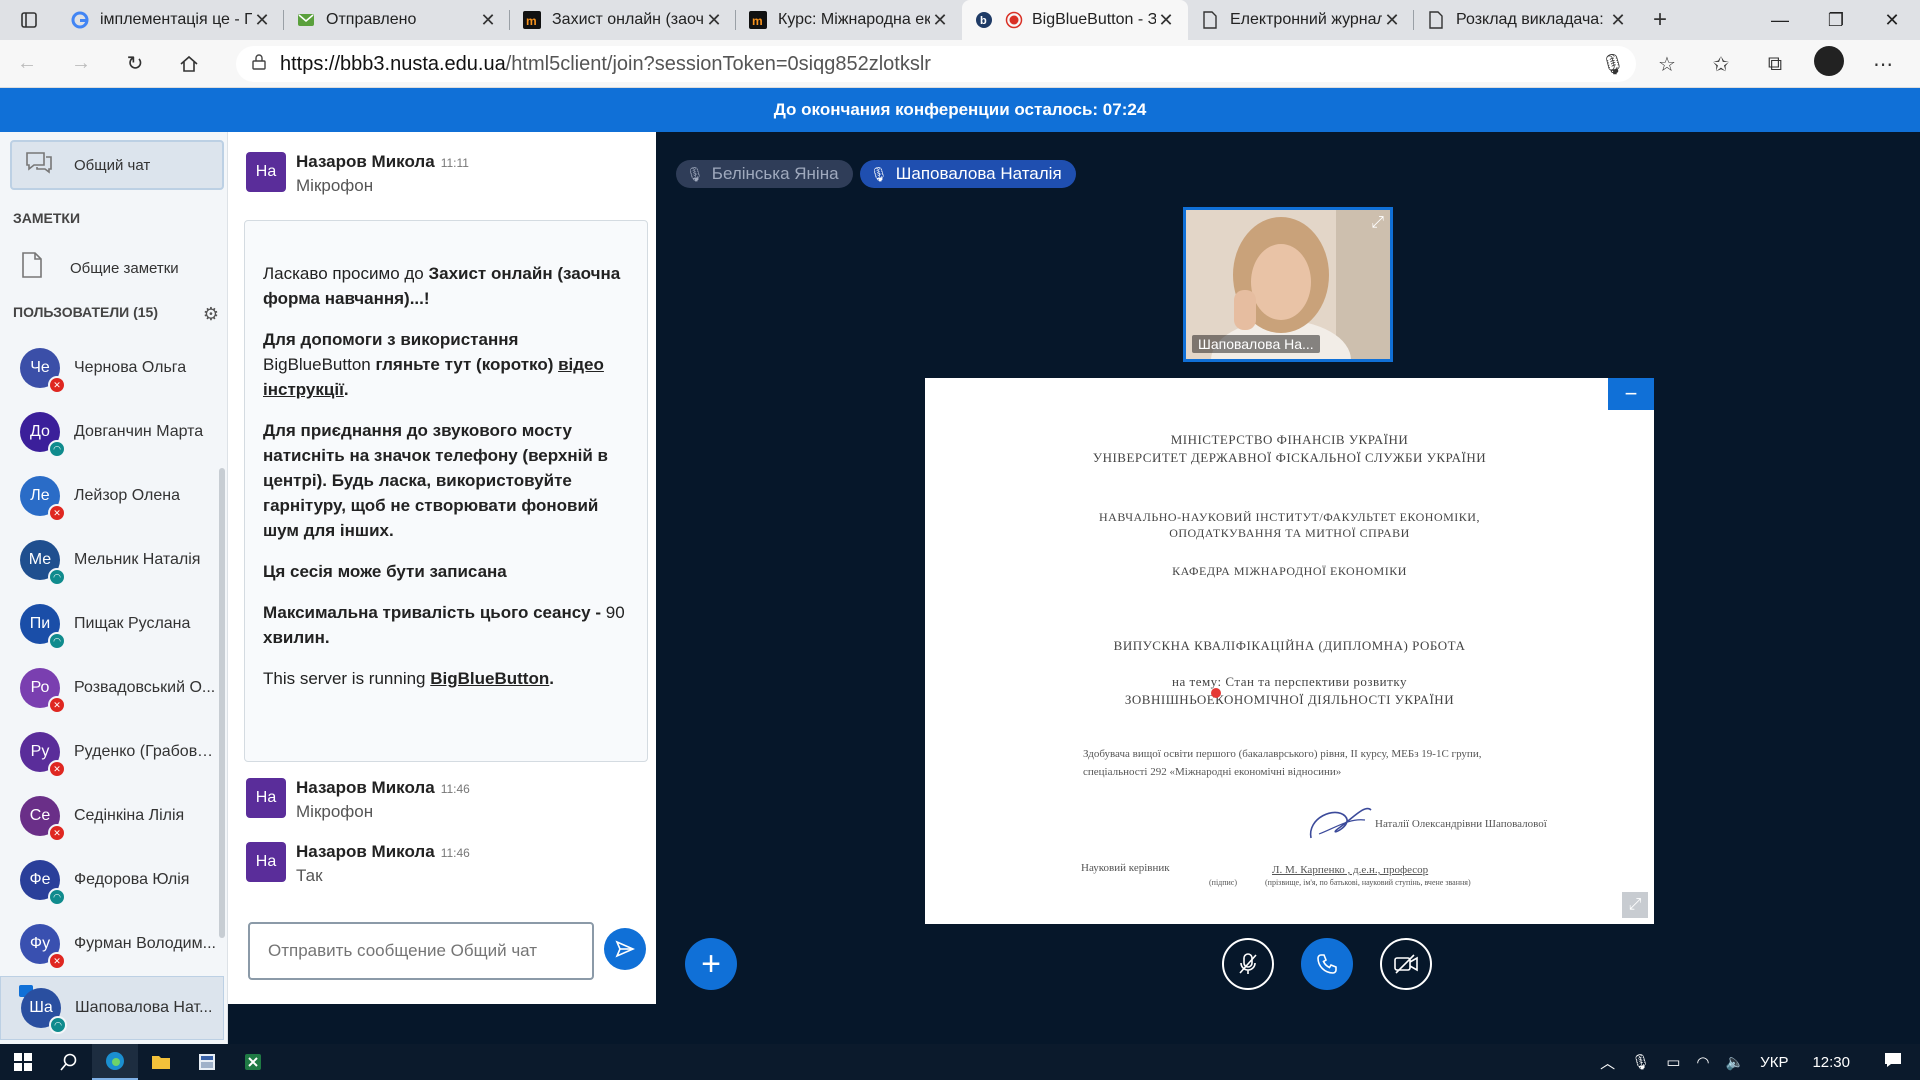  I want to click on avatar-initials: Ле, so click(40, 495).